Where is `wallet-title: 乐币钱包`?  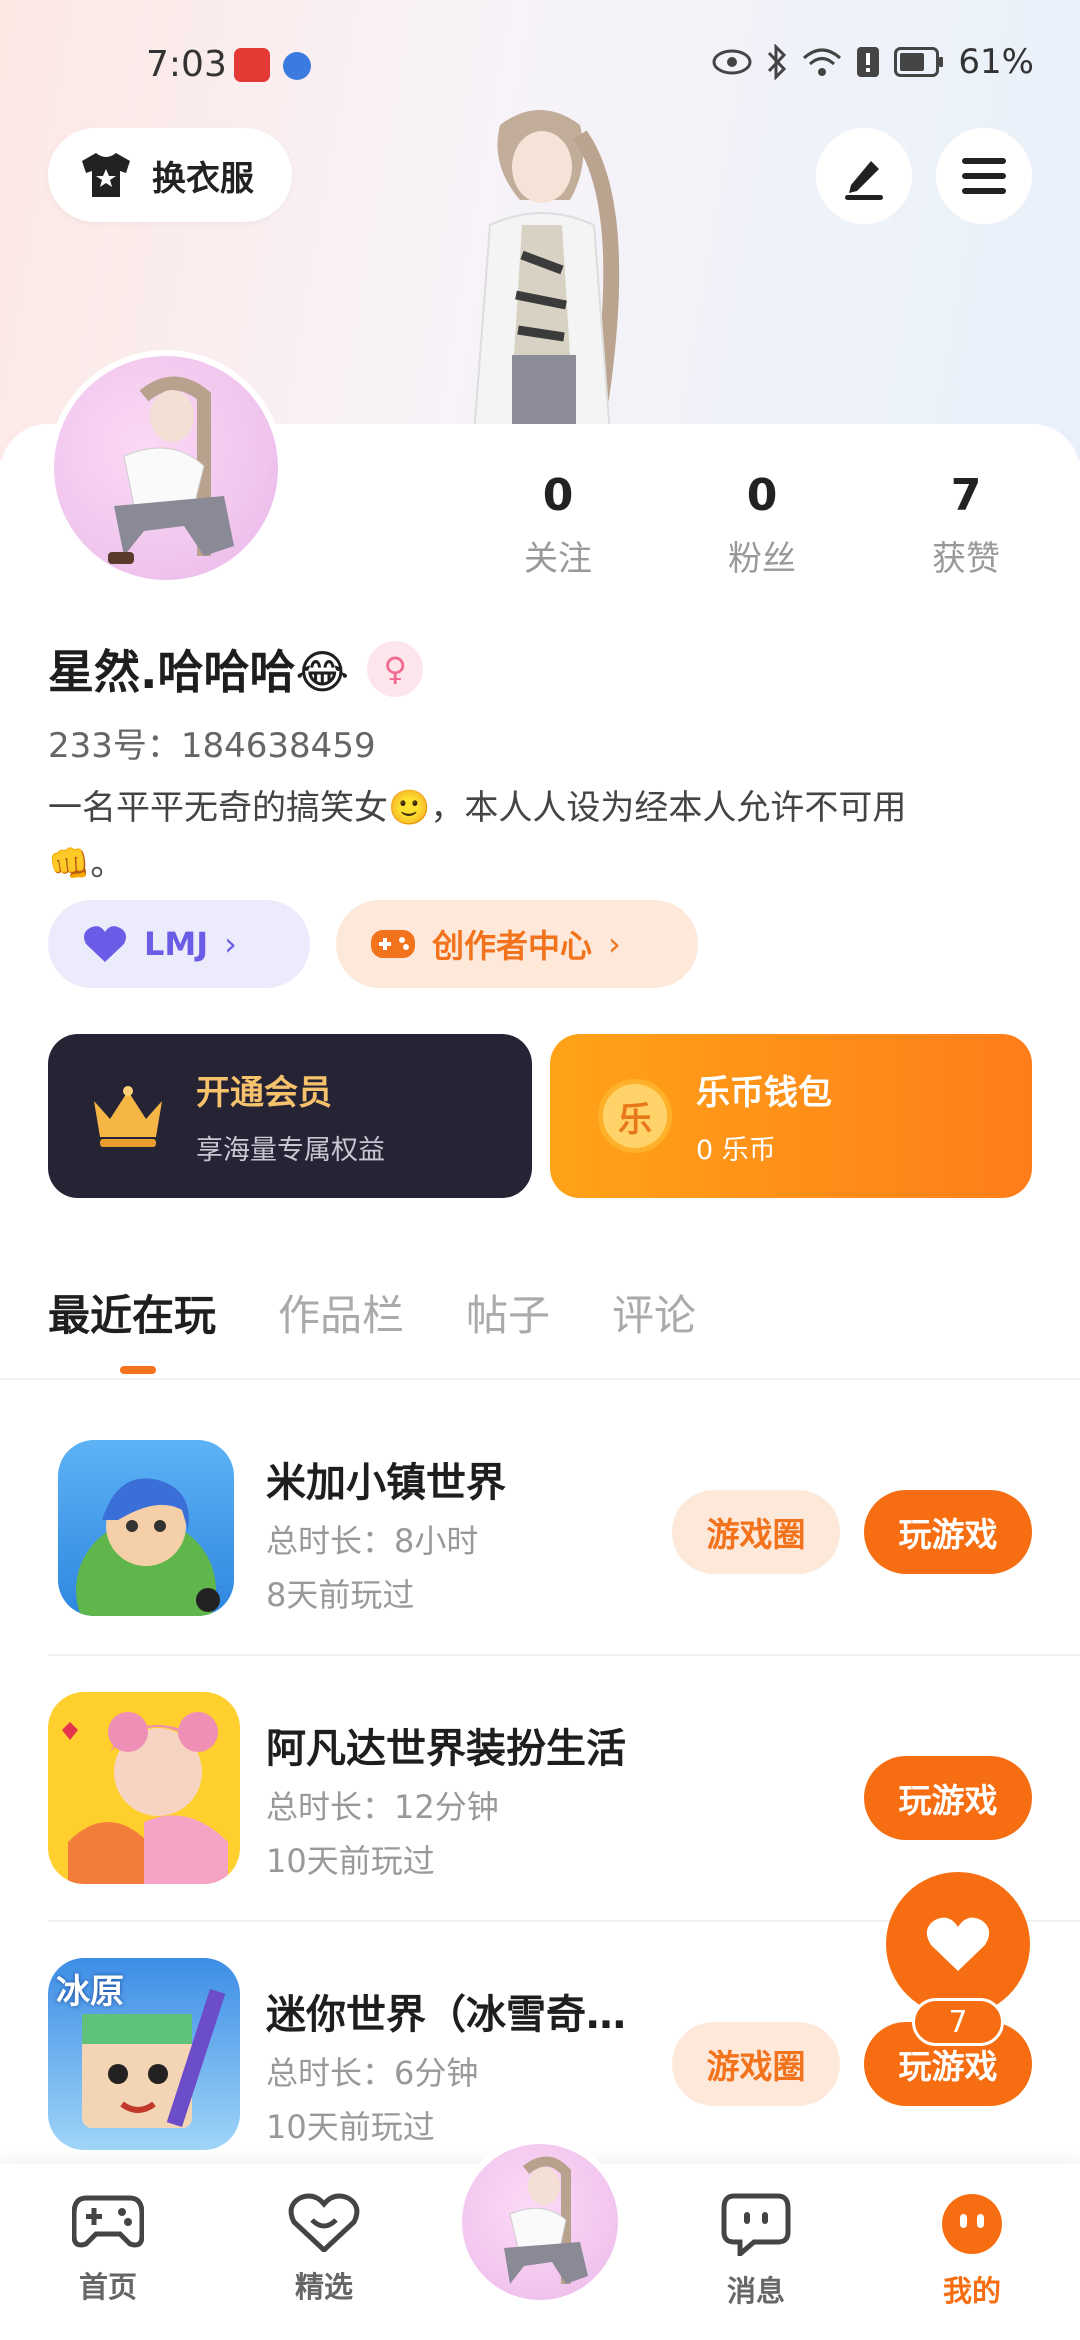 wallet-title: 乐币钱包 is located at coordinates (764, 1093).